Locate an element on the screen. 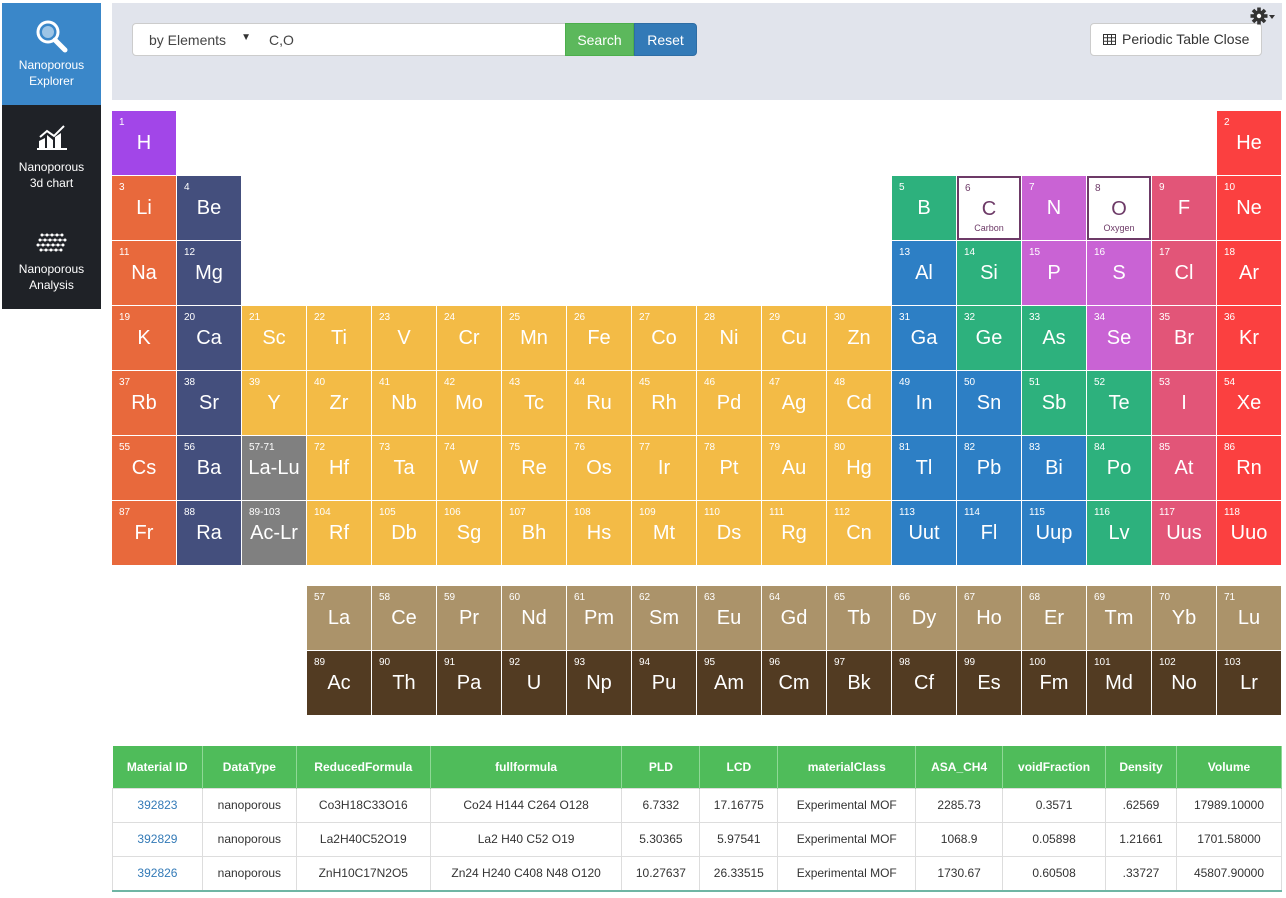 The image size is (1286, 898). element-la-lu: 57-71 La-Lu is located at coordinates (274, 468).